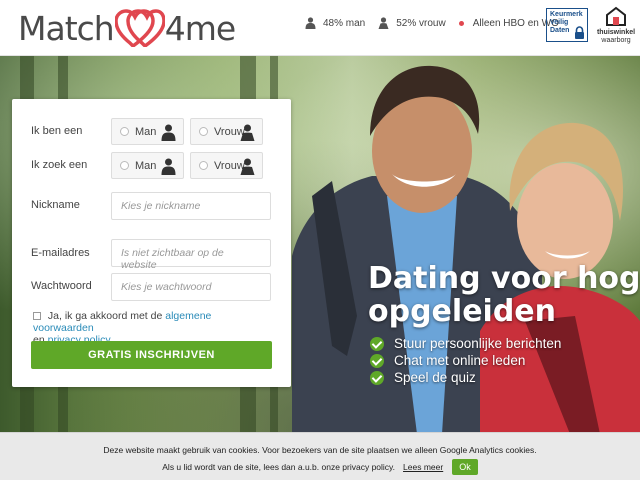 The width and height of the screenshot is (640, 480). I want to click on heart-logo-icon, so click(139, 28).